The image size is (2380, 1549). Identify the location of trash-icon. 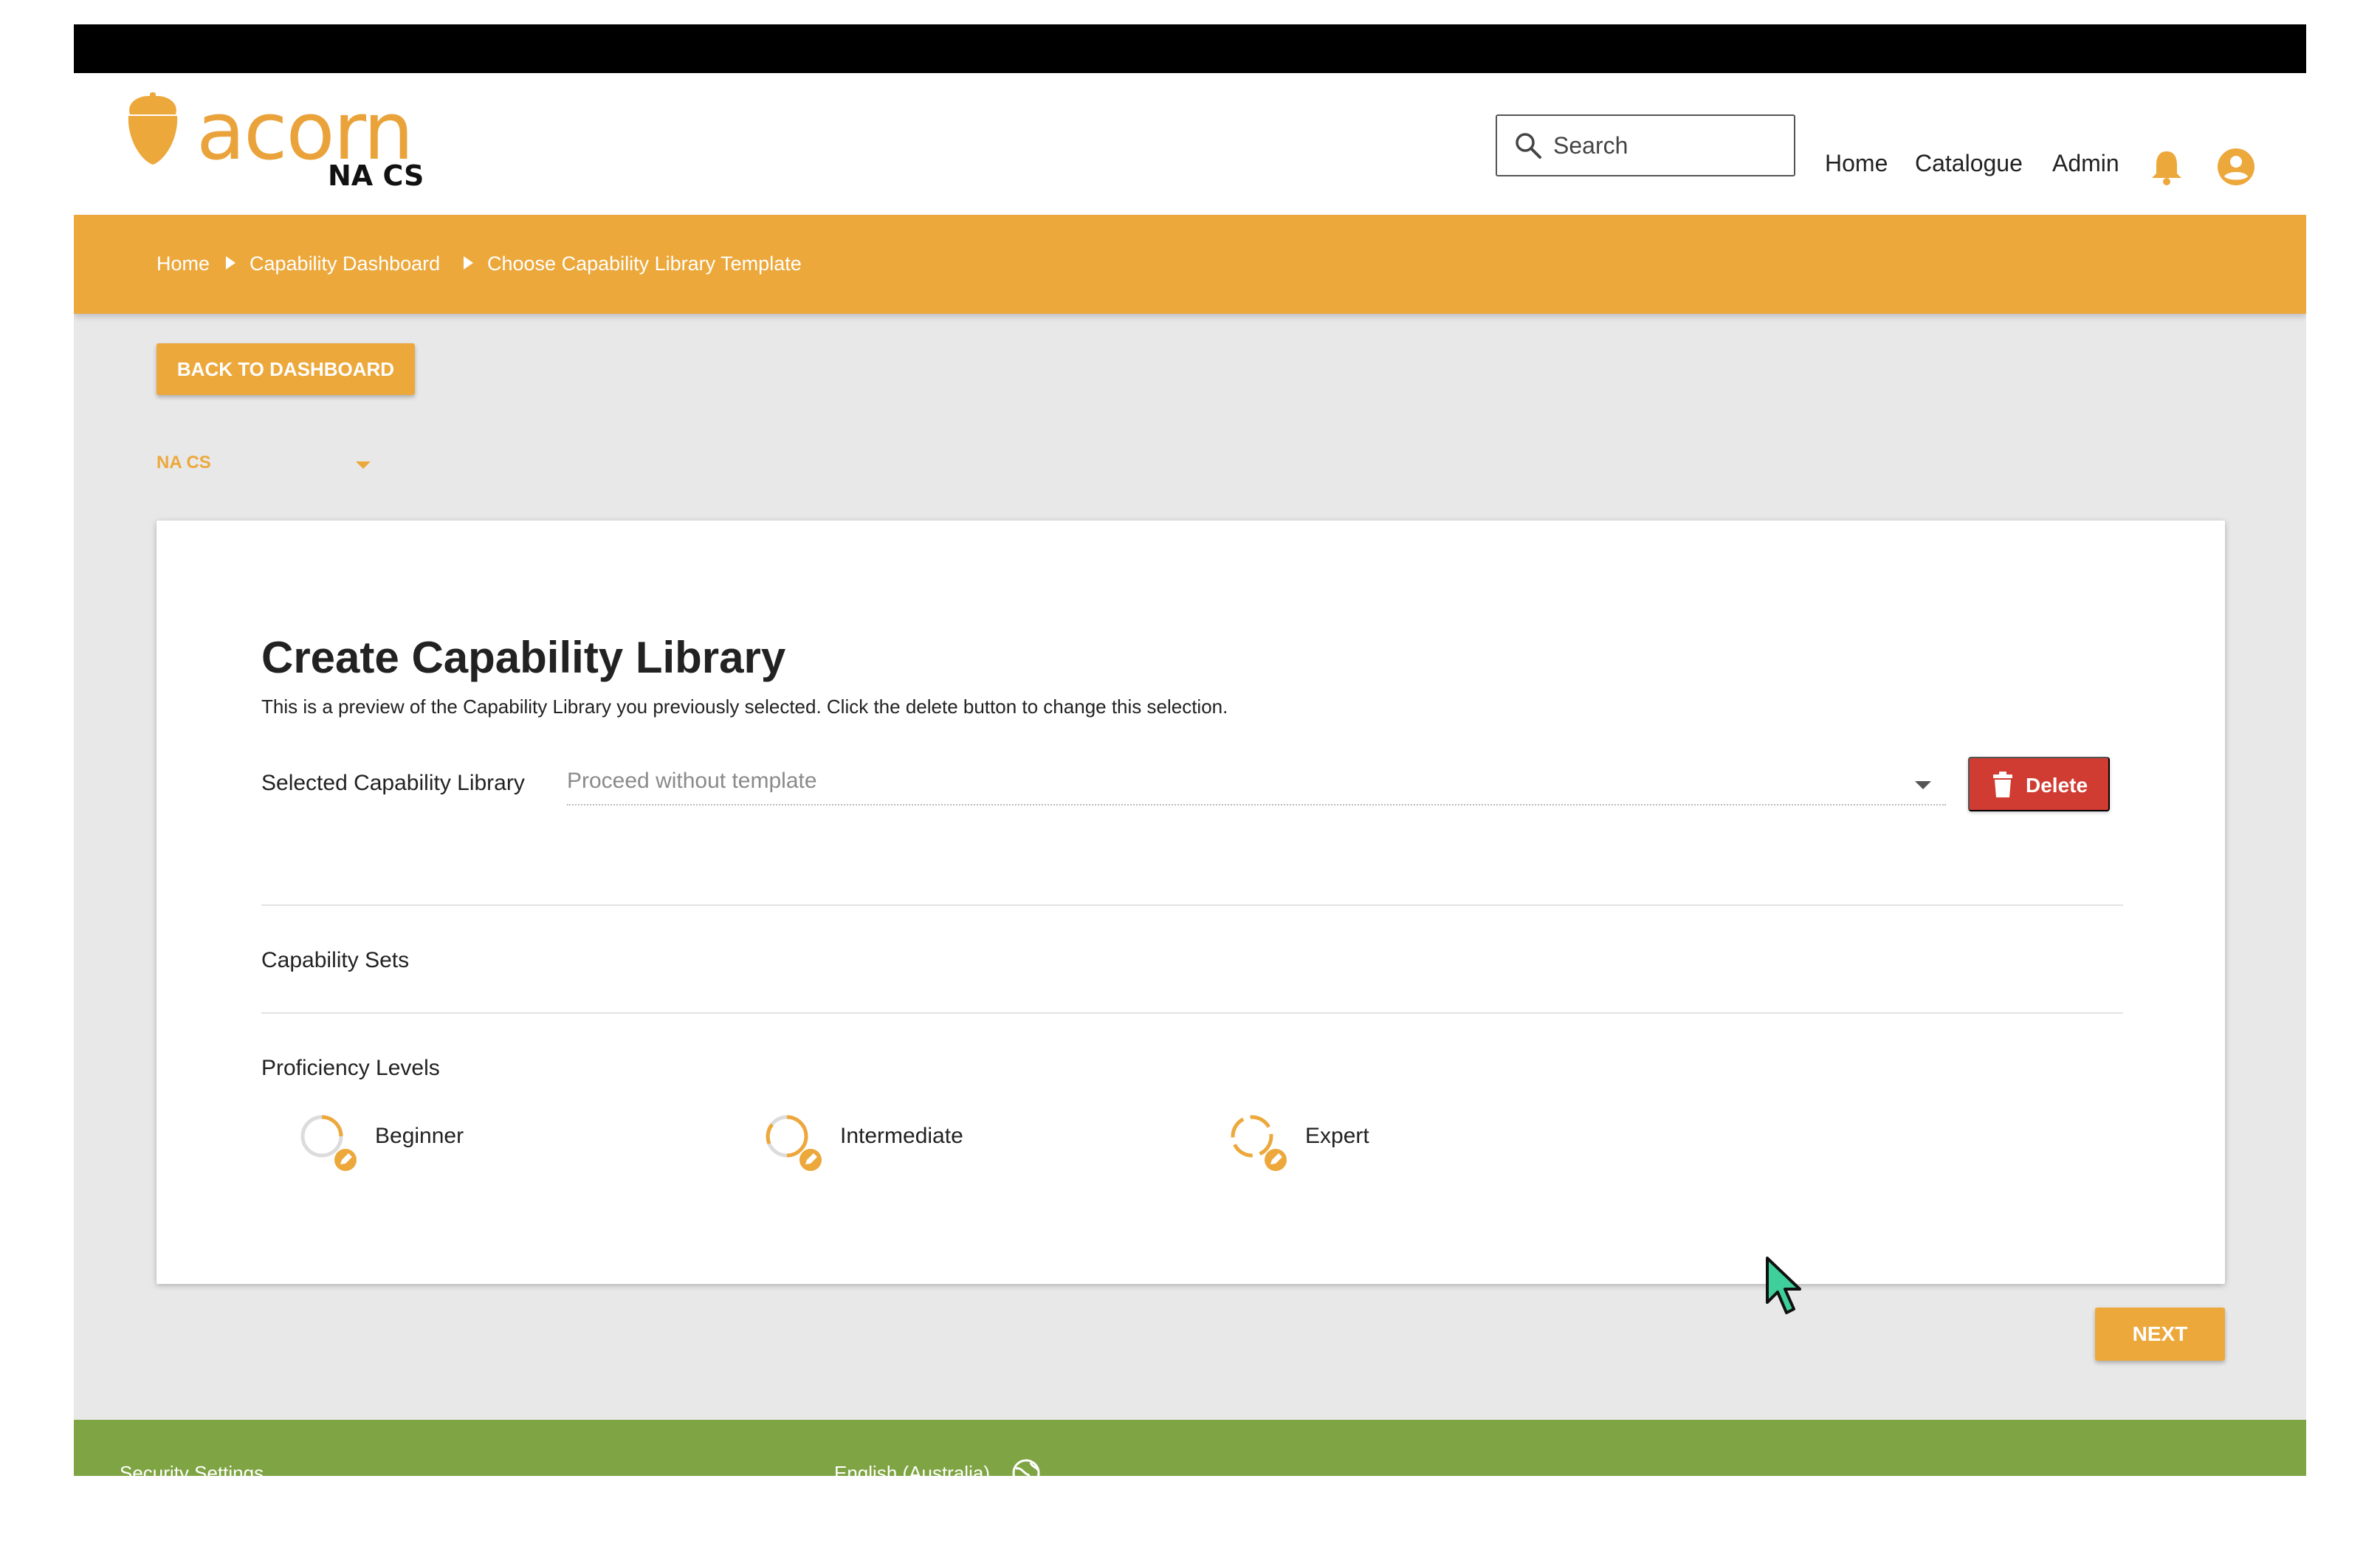
(2003, 784).